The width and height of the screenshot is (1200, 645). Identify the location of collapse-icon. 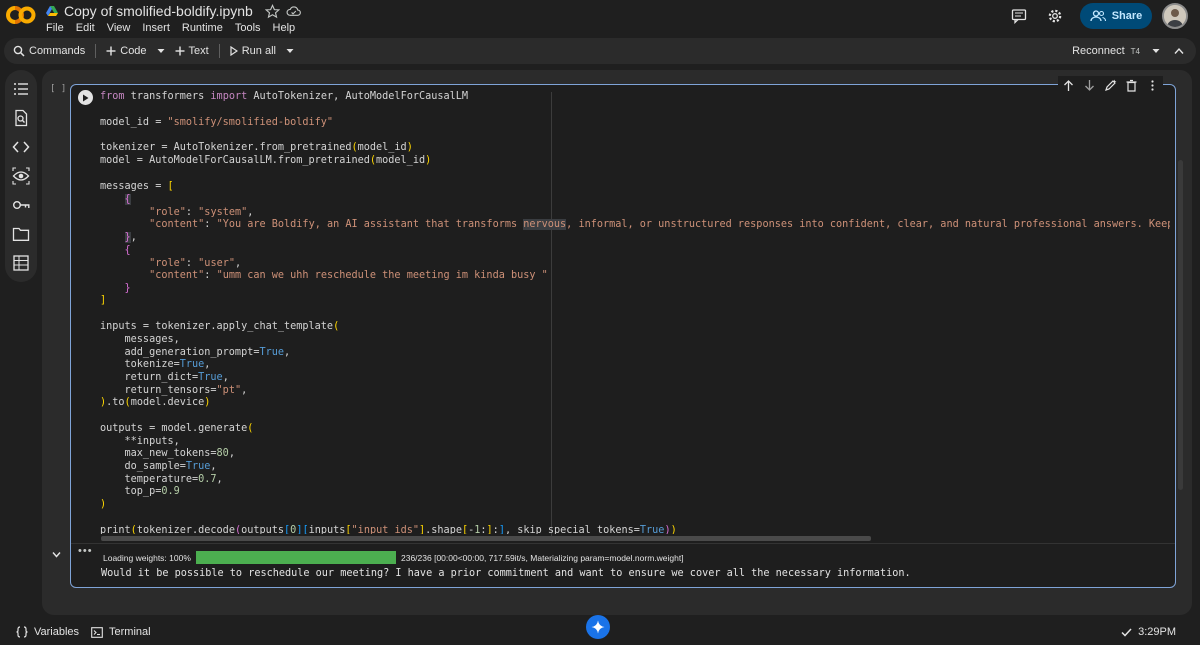
(56, 554).